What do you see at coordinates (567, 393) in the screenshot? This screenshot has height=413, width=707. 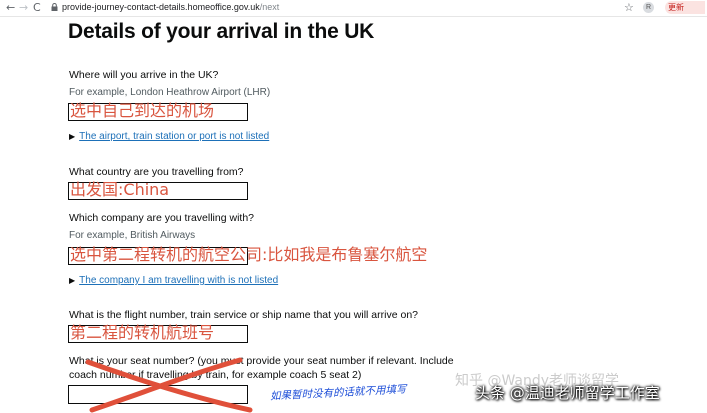 I see `toutiao-watermark: 头条 @温迪老师留学工作室` at bounding box center [567, 393].